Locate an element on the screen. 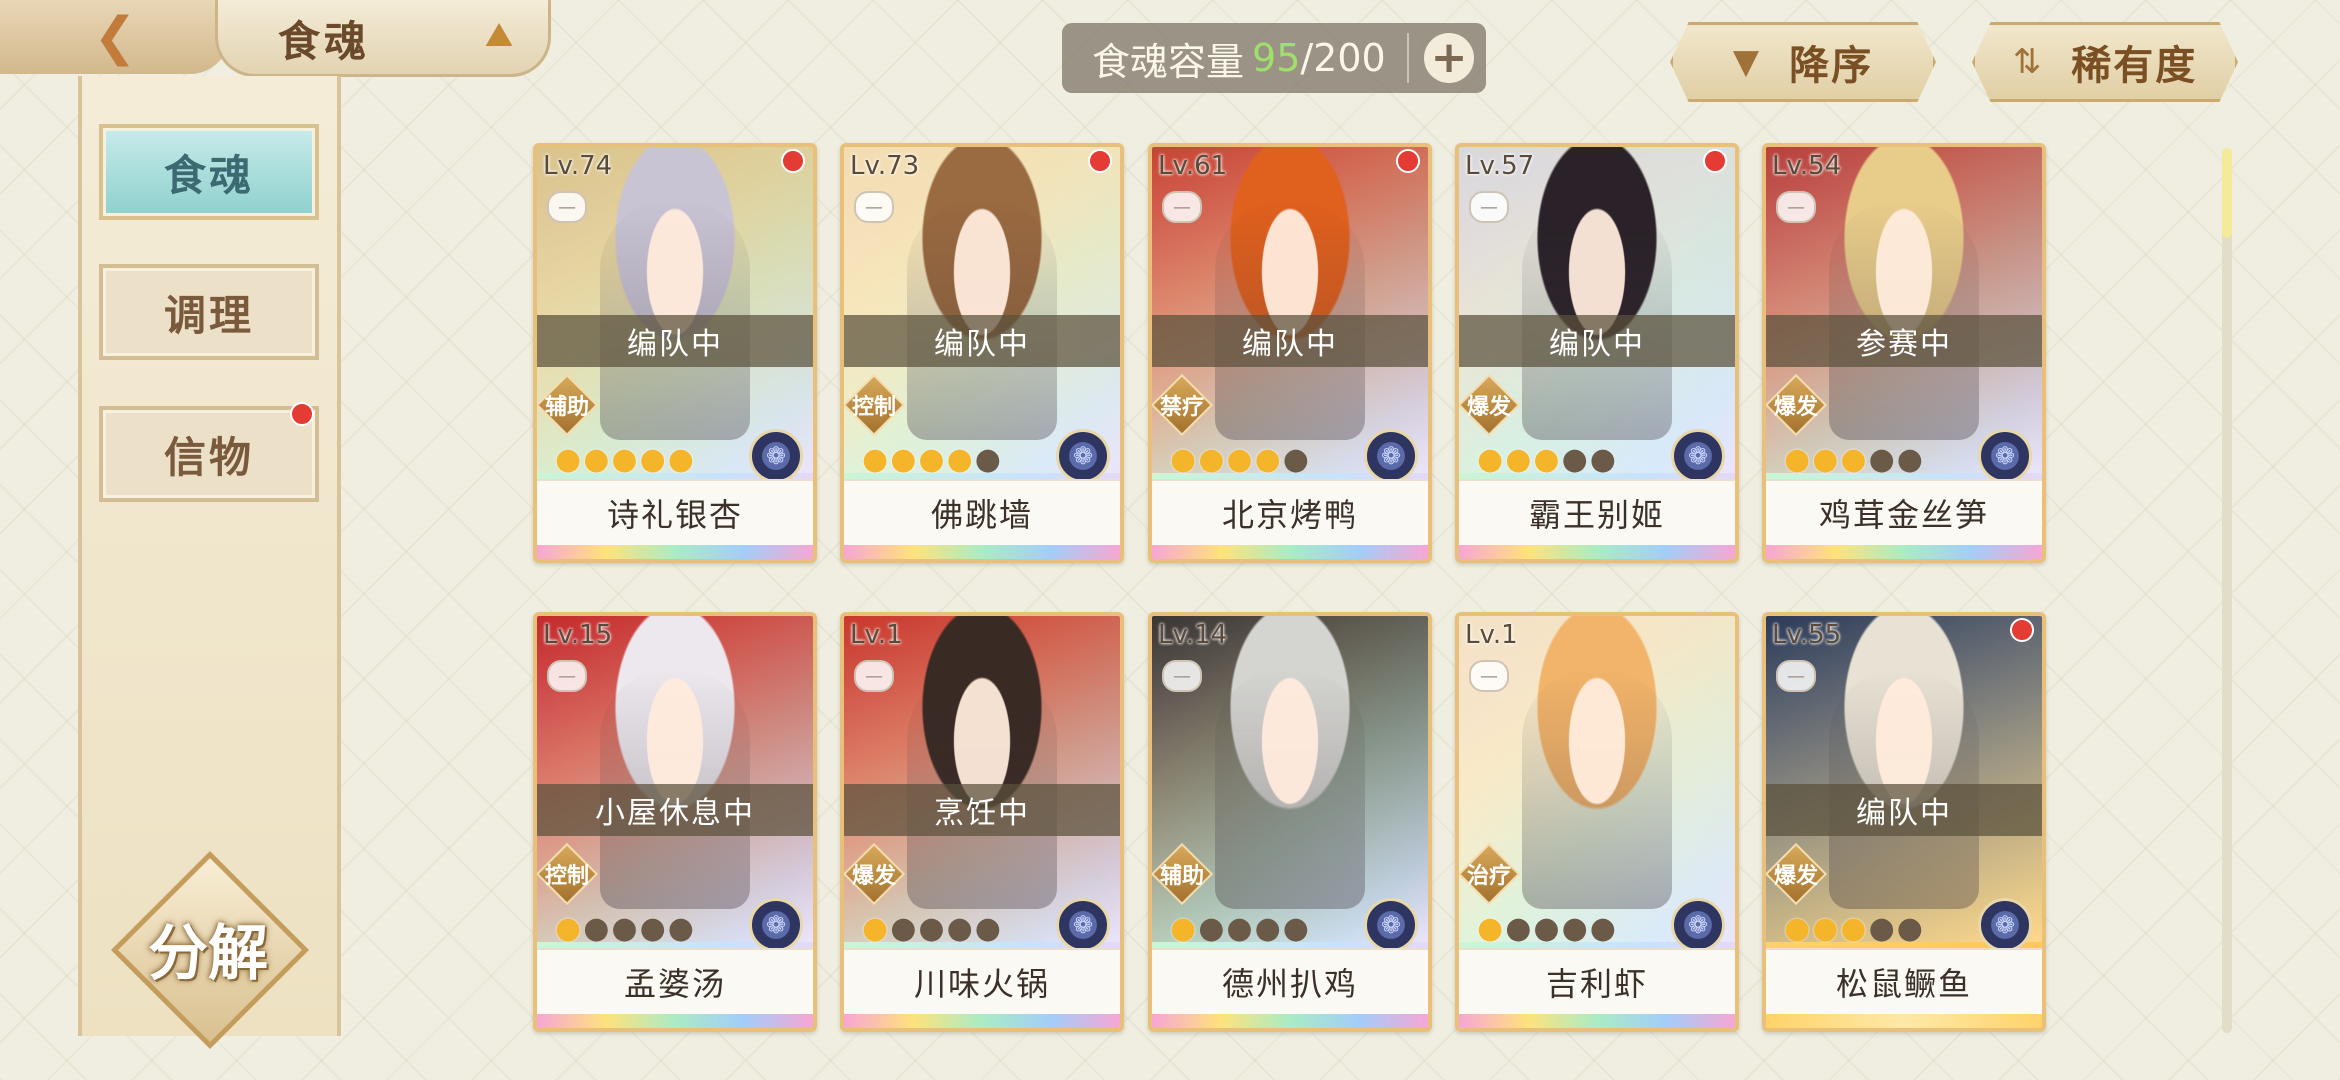 The image size is (2340, 1080). scrollbar-thumb is located at coordinates (2227, 193).